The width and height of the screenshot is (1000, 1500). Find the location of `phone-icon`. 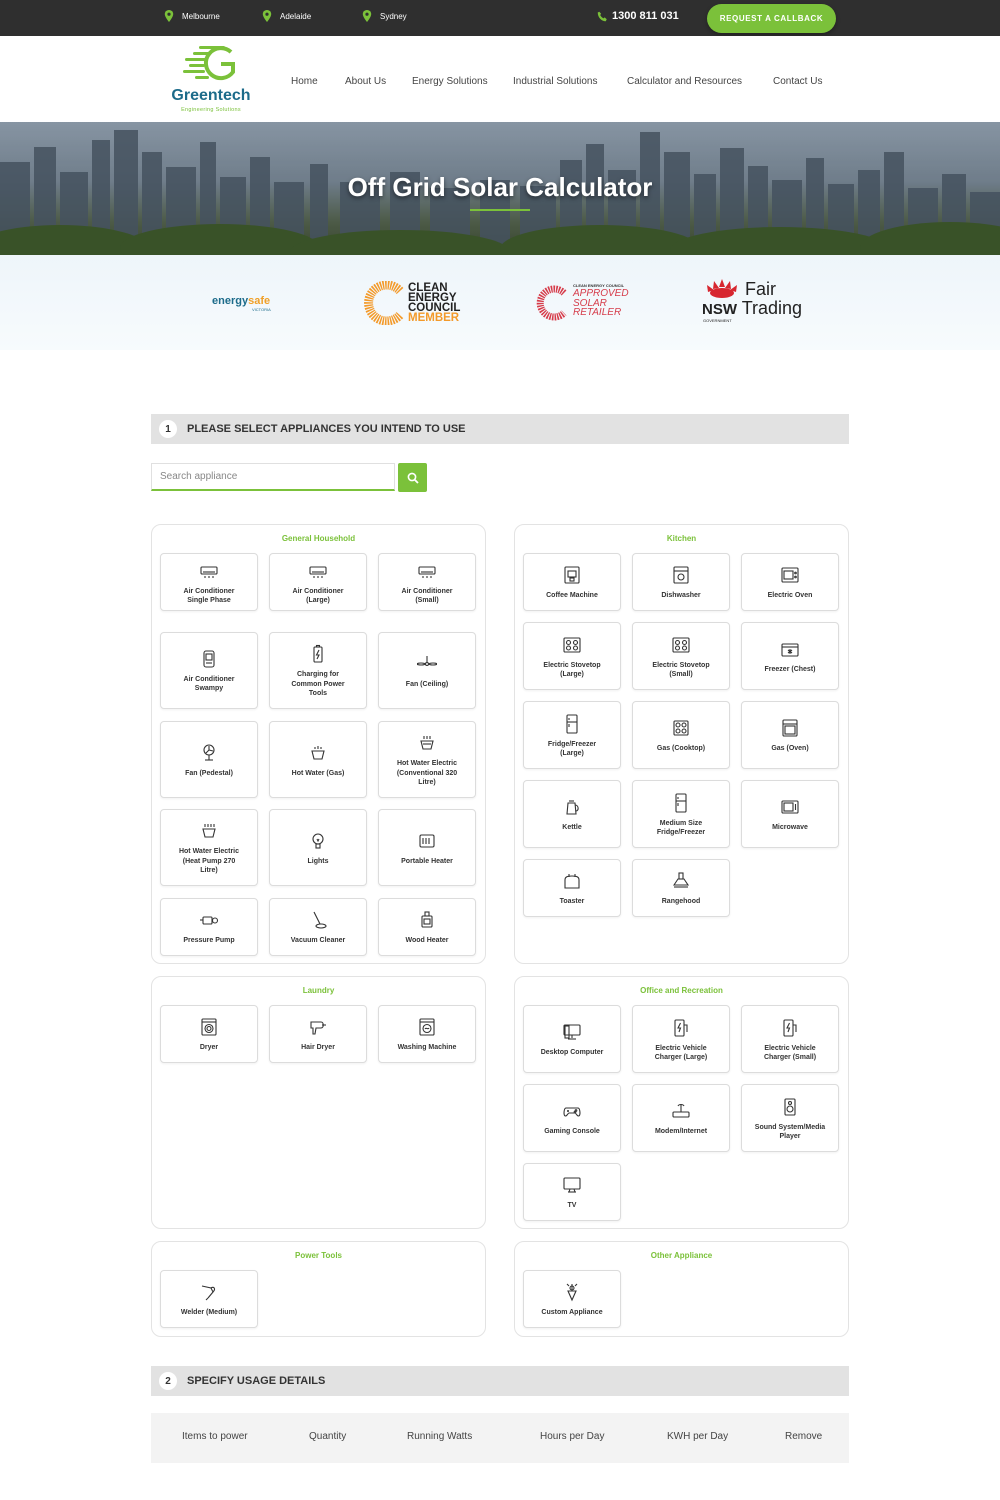

phone-icon is located at coordinates (602, 16).